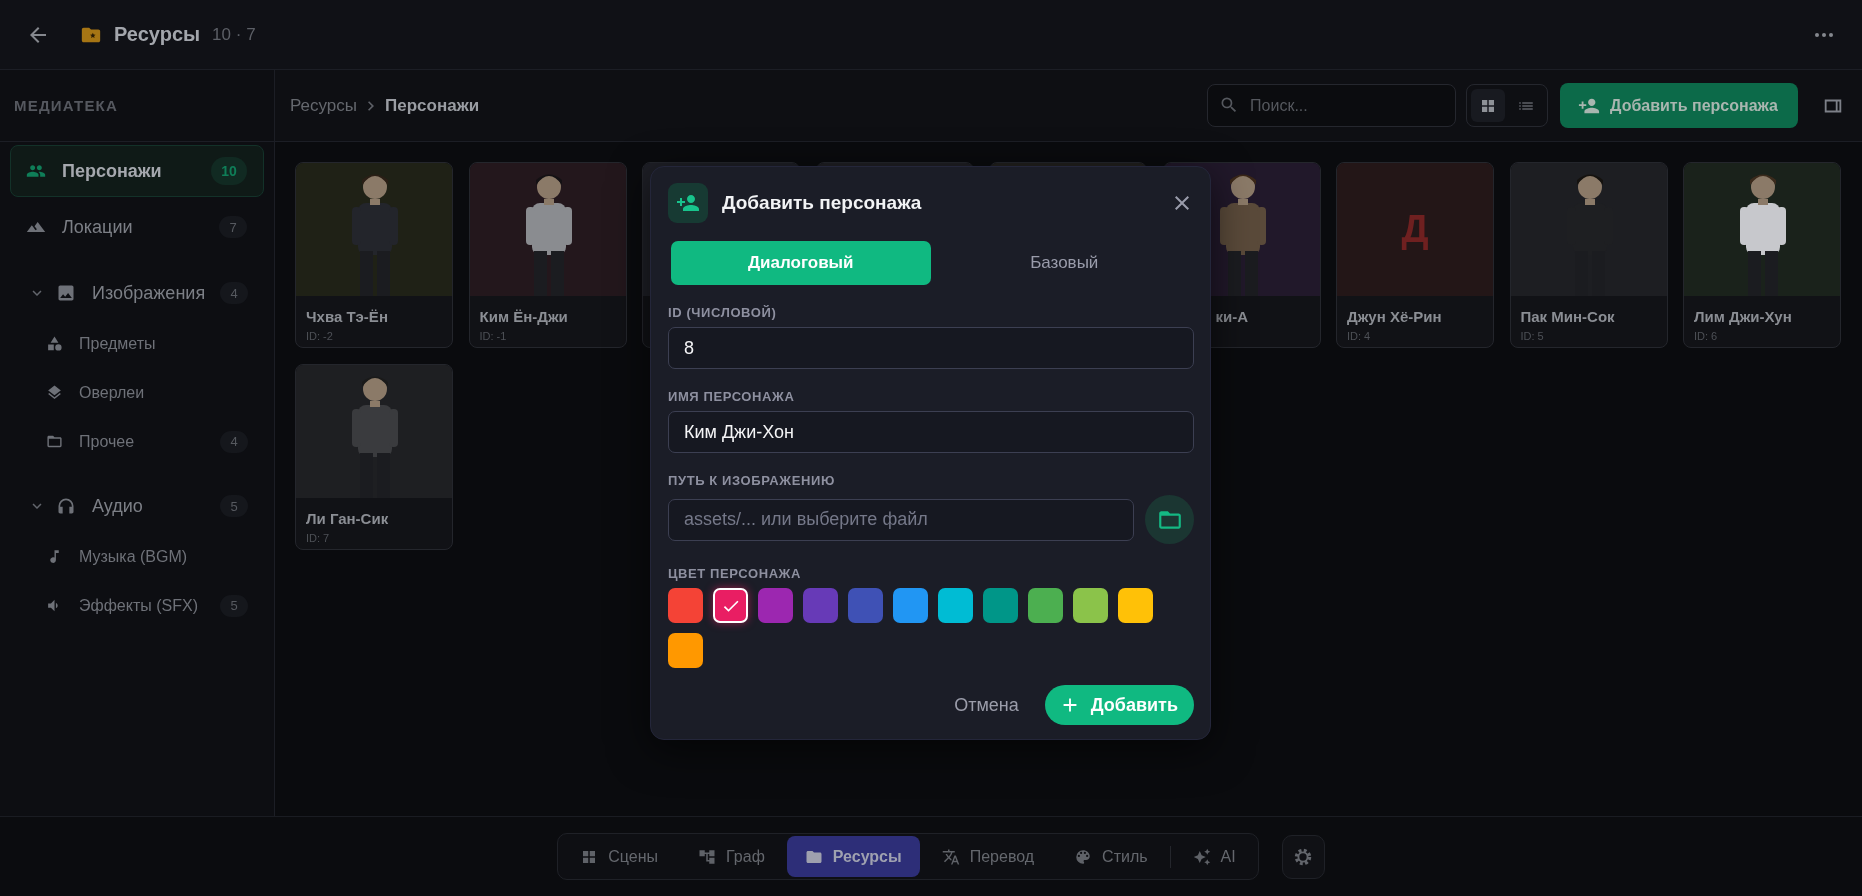  I want to click on nav-tab: Стиль, so click(1111, 856).